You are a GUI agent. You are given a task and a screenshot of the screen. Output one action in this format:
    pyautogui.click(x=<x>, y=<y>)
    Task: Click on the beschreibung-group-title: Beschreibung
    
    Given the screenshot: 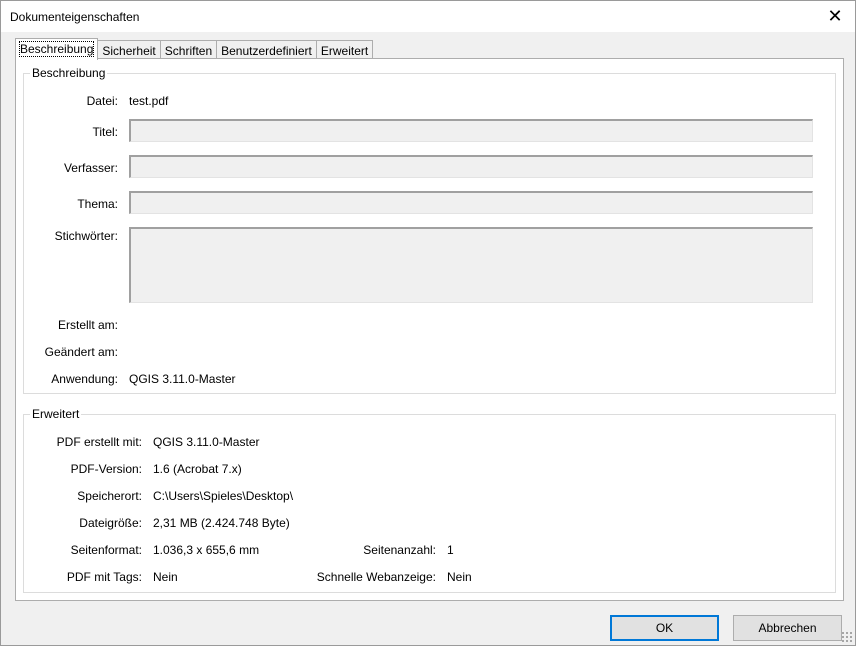 What is the action you would take?
    pyautogui.click(x=69, y=73)
    